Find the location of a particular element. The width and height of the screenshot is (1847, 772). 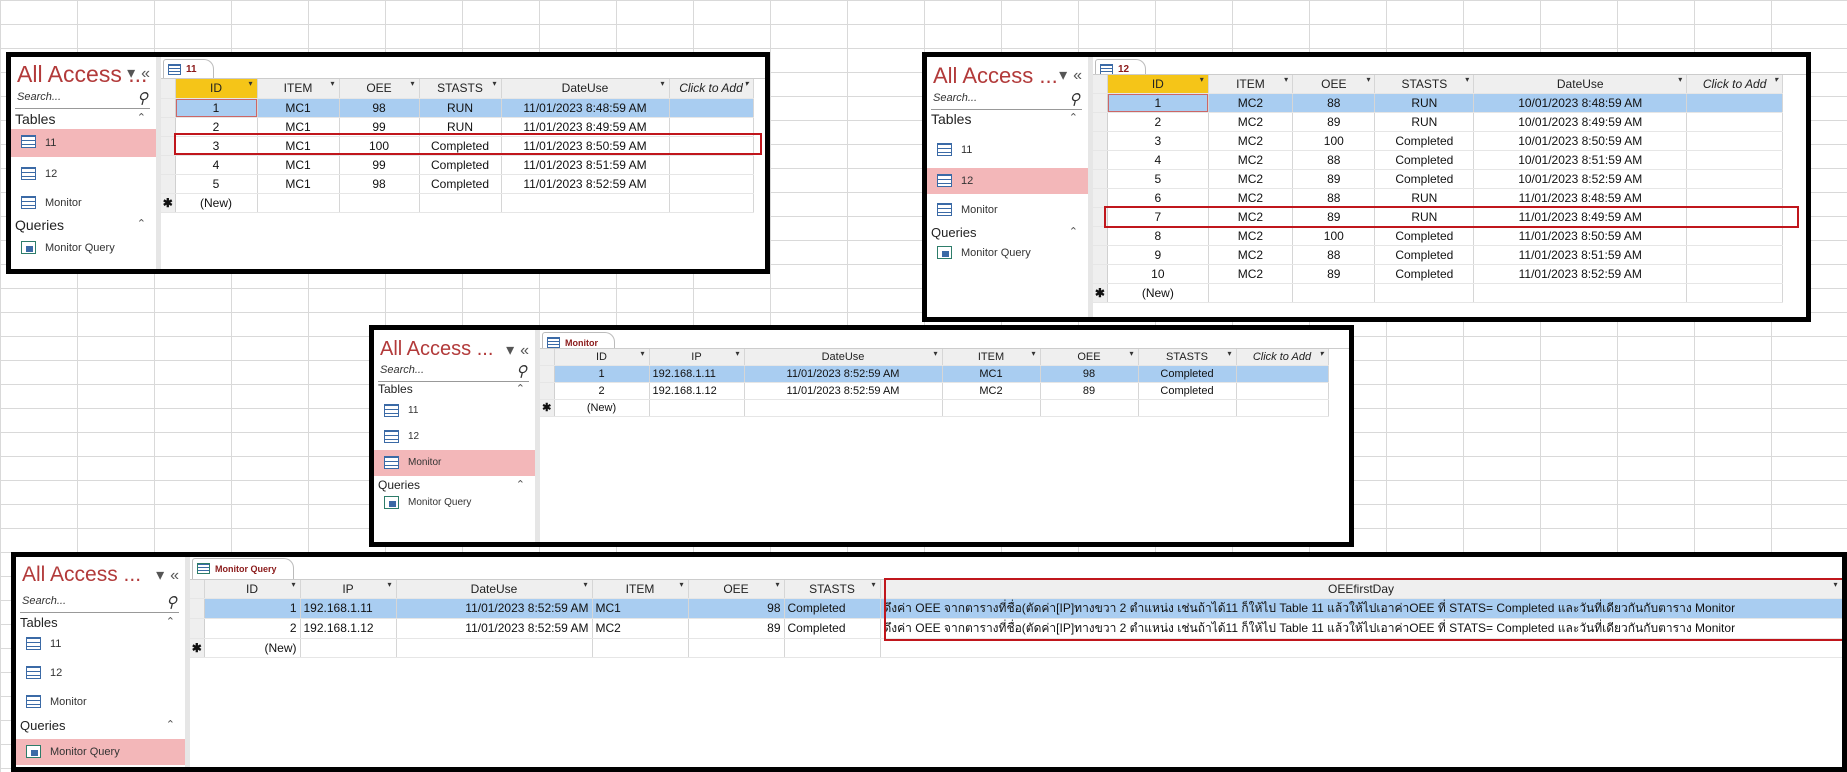

column-header-stasts: STASTS ▾ is located at coordinates (1424, 84).